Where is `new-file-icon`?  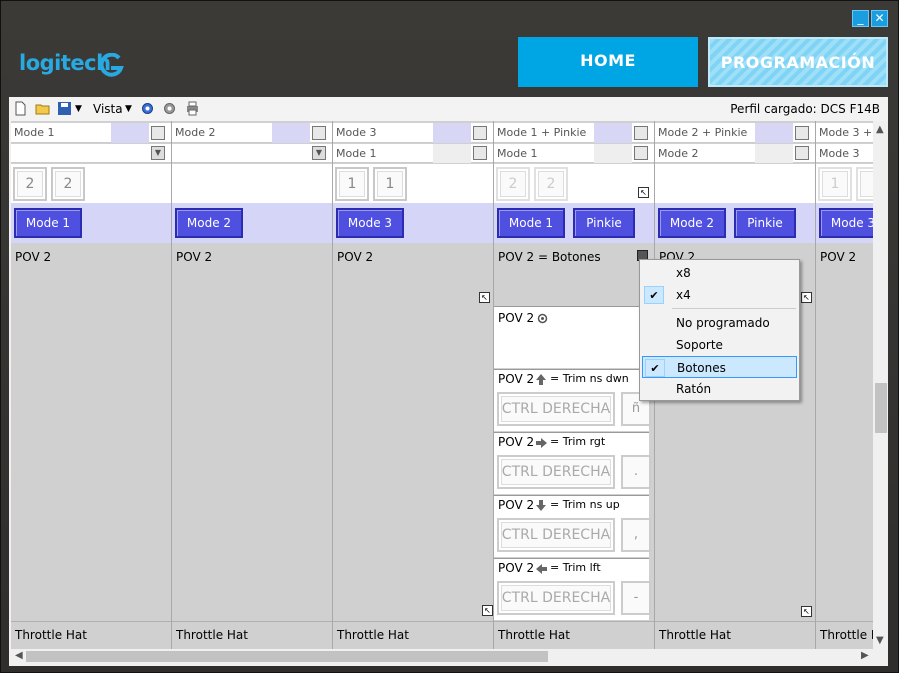
new-file-icon is located at coordinates (20, 108).